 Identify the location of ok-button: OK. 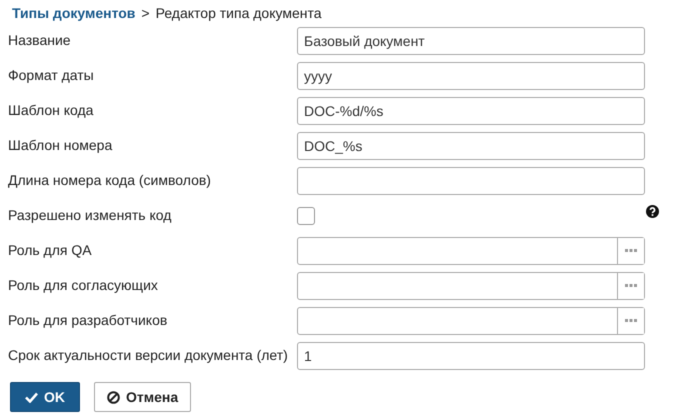
(45, 397).